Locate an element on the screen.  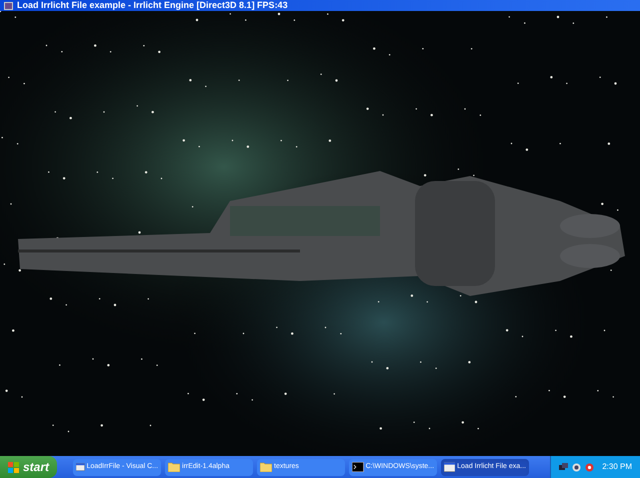
console-icon is located at coordinates (358, 467).